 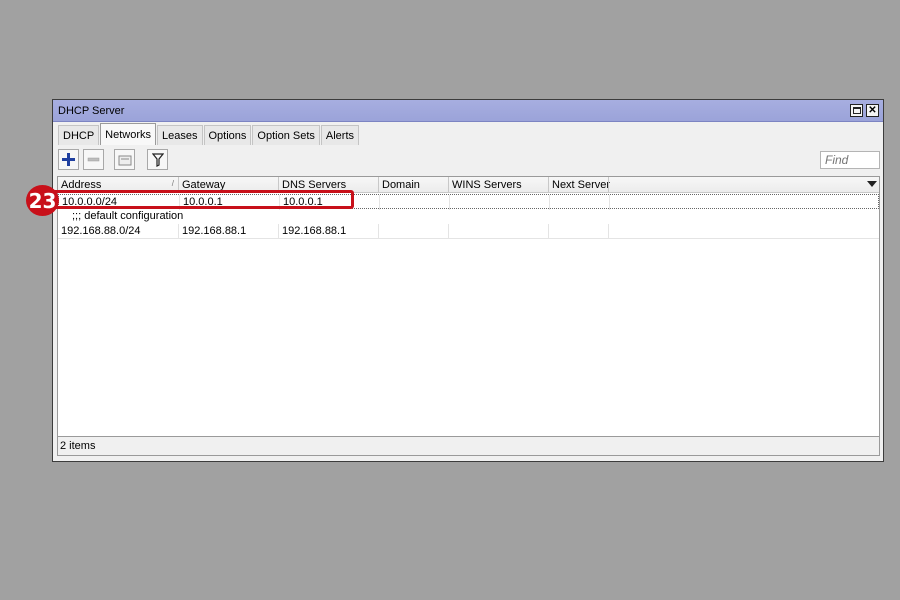 What do you see at coordinates (413, 185) in the screenshot?
I see `column-header-domain: Domain` at bounding box center [413, 185].